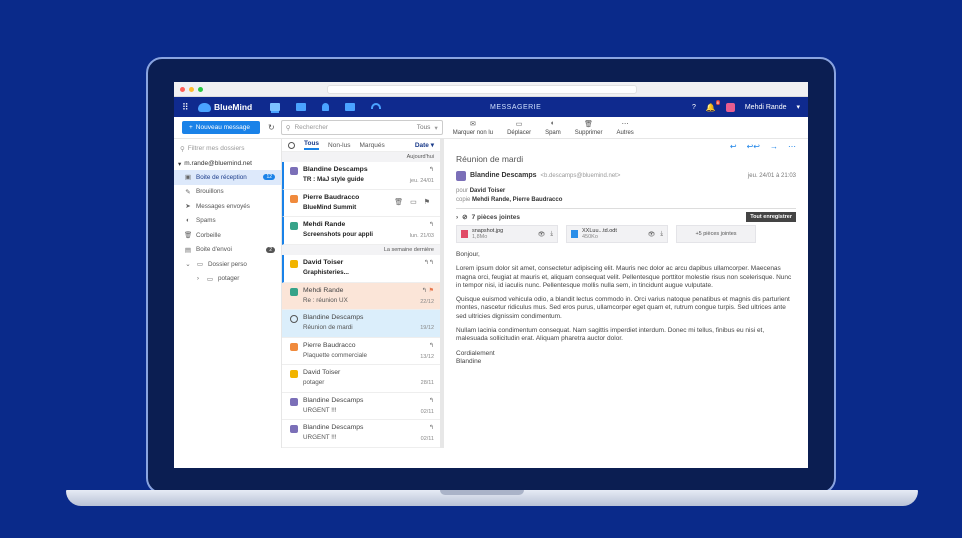  Describe the element at coordinates (424, 127) in the screenshot. I see `search-scope-select: Tous` at that location.